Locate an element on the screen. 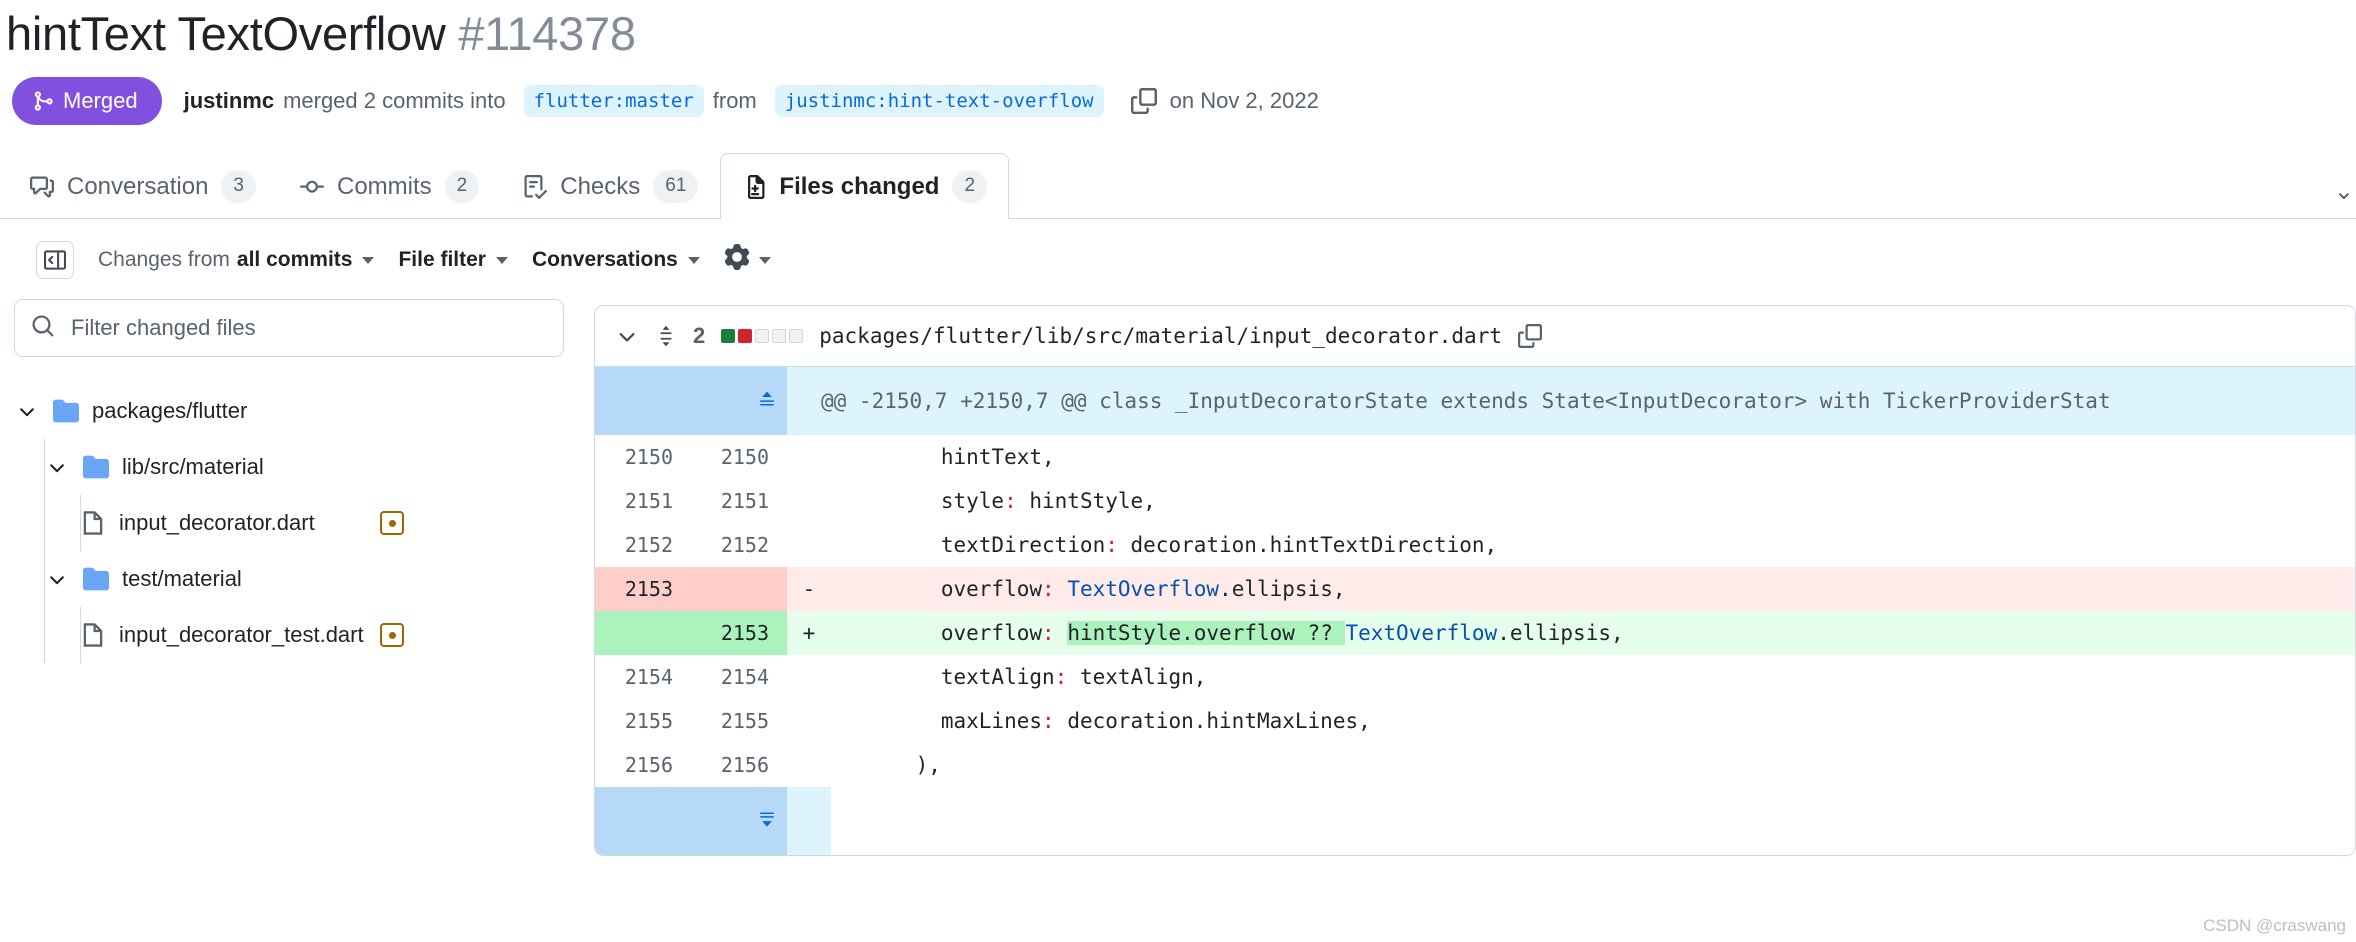 This screenshot has height=942, width=2356. expand-down-button is located at coordinates (691, 821).